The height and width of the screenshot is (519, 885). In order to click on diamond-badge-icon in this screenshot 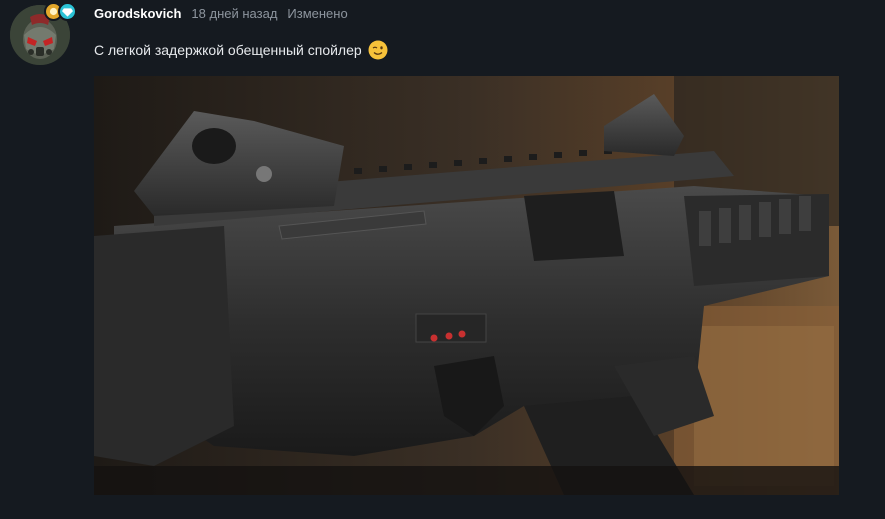, I will do `click(67, 11)`.